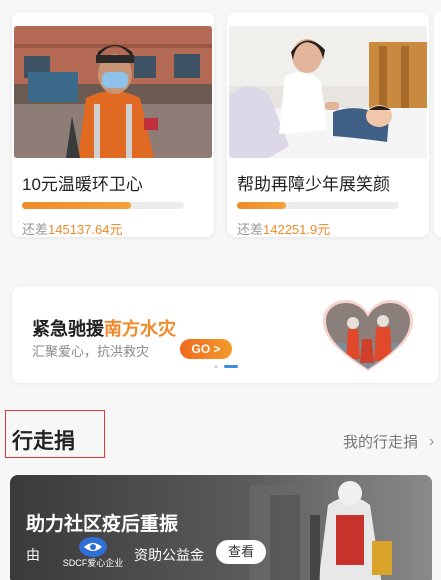 This screenshot has width=441, height=580. Describe the element at coordinates (79, 229) in the screenshot. I see `remaining-amount: 145137.64` at that location.